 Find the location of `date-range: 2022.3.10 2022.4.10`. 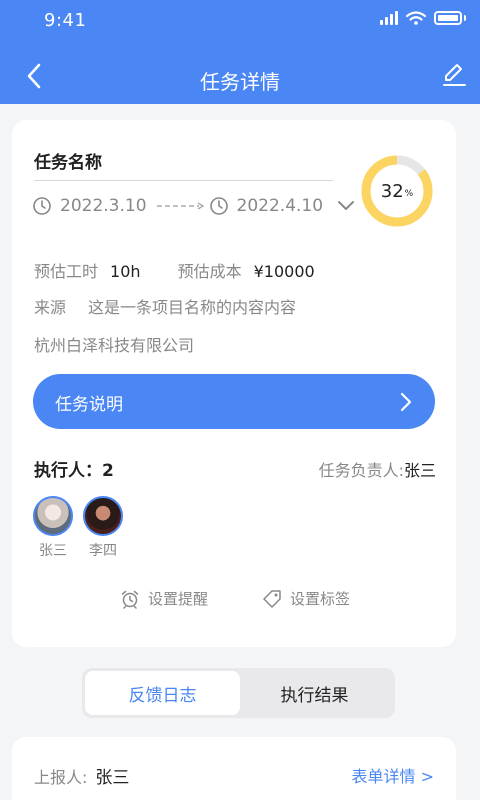

date-range: 2022.3.10 2022.4.10 is located at coordinates (193, 206).